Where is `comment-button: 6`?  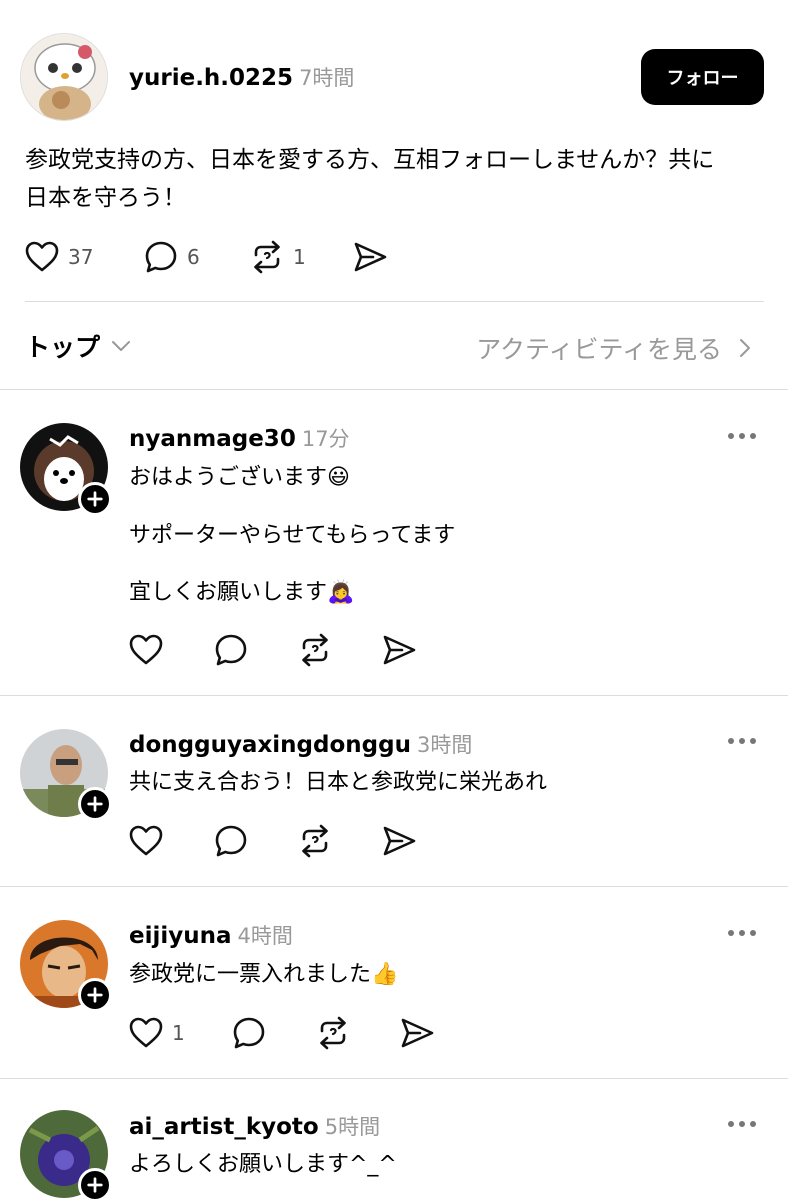
comment-button: 6 is located at coordinates (171, 257).